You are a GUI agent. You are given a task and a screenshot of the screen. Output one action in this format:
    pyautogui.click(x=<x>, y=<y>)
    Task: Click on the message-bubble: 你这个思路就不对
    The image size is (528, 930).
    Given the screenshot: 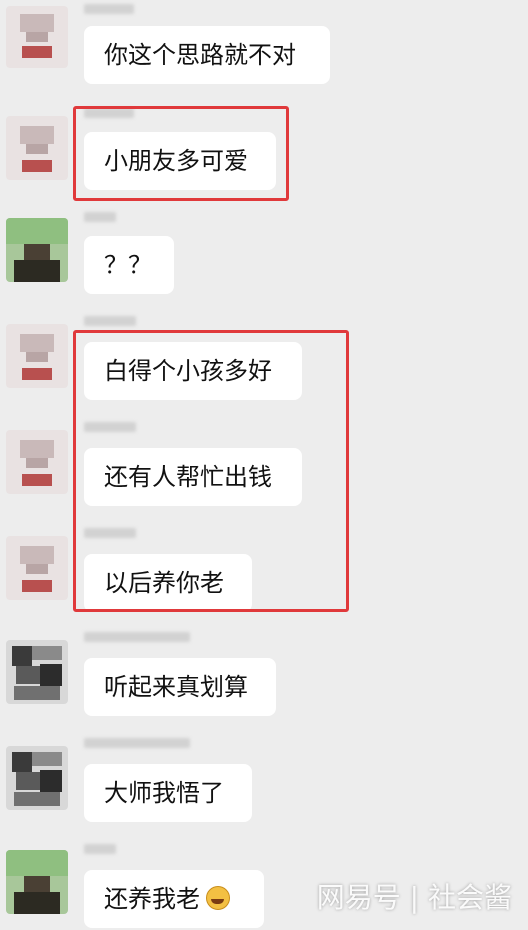 What is the action you would take?
    pyautogui.click(x=207, y=55)
    